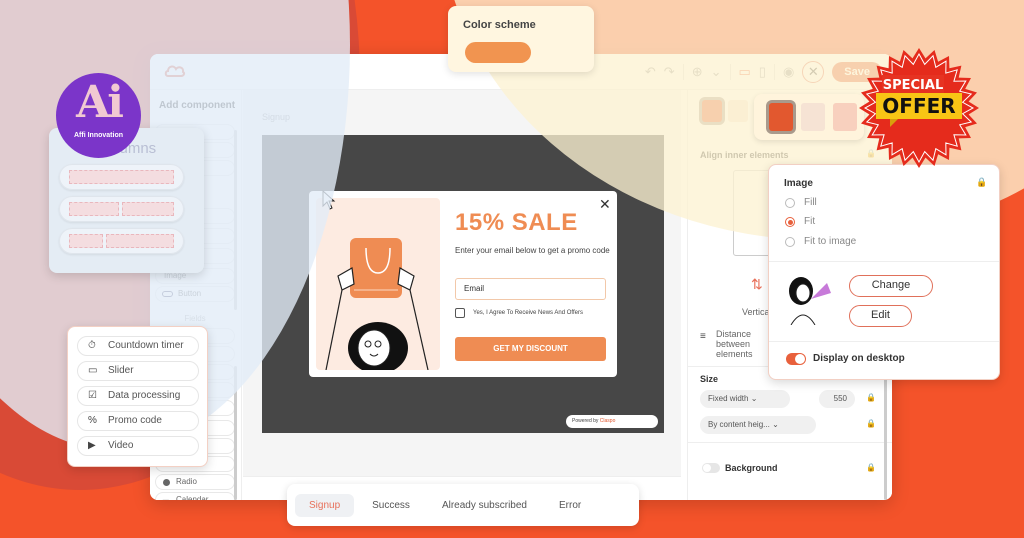  What do you see at coordinates (669, 72) in the screenshot?
I see `redo-icon: ↷` at bounding box center [669, 72].